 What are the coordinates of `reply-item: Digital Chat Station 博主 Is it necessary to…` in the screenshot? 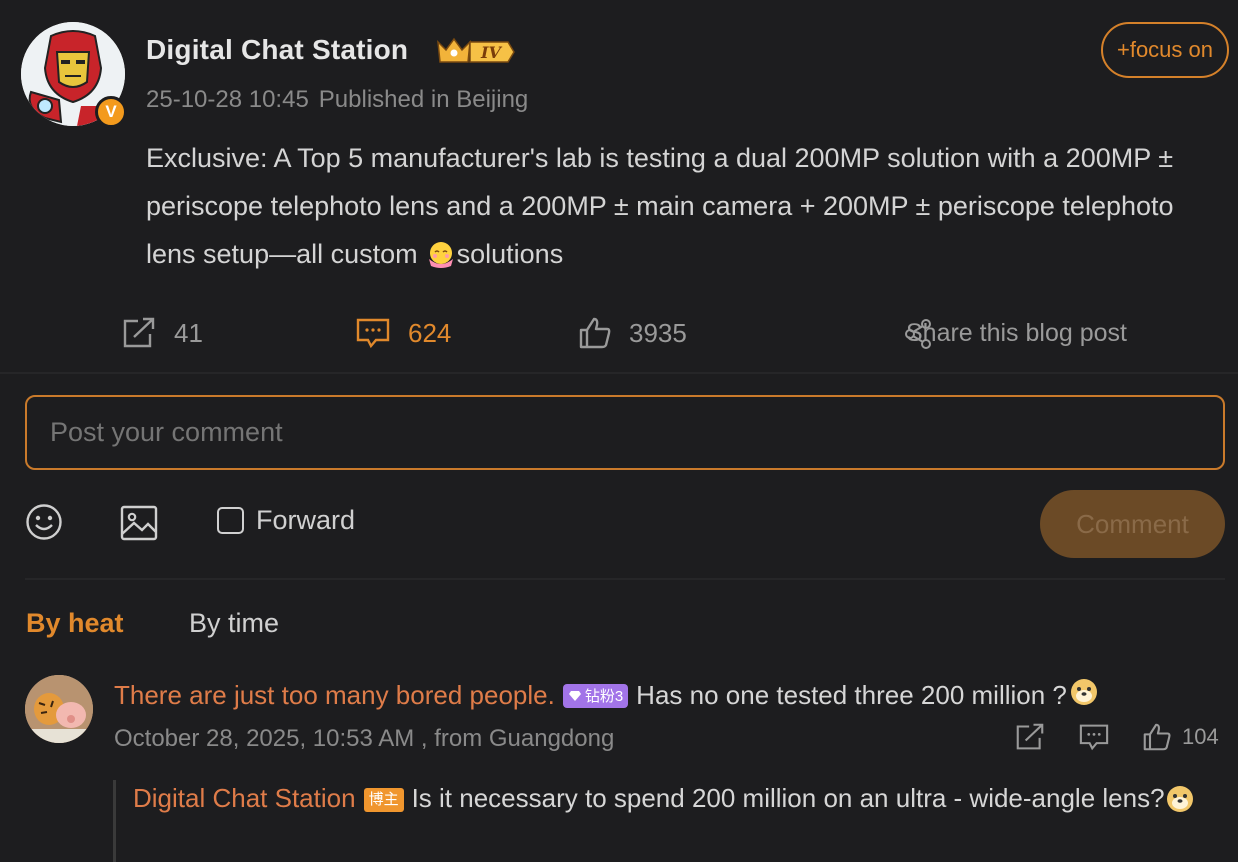 It's located at (673, 801).